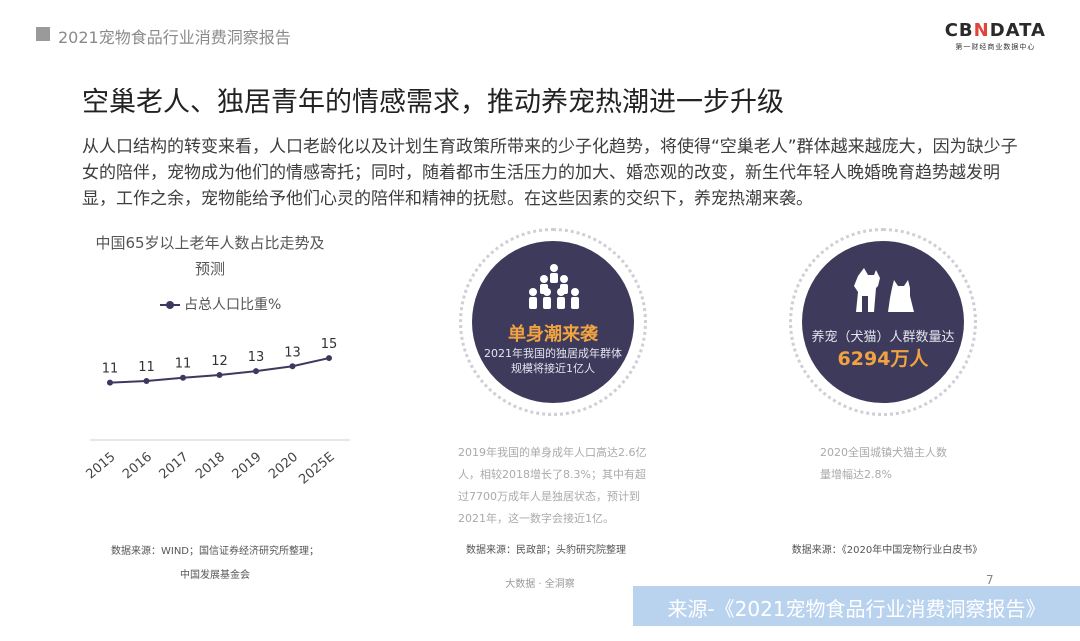  I want to click on single-desc-line1: 2021年我国的独居成年群体, so click(553, 353).